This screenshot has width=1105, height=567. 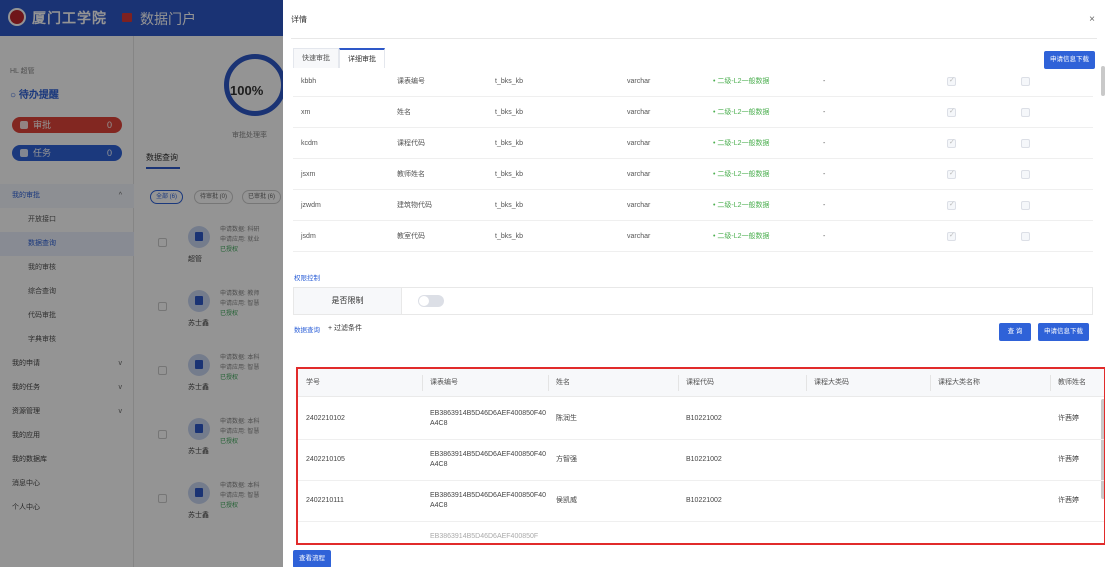 I want to click on add-filter-button: + 过滤条件, so click(x=345, y=328).